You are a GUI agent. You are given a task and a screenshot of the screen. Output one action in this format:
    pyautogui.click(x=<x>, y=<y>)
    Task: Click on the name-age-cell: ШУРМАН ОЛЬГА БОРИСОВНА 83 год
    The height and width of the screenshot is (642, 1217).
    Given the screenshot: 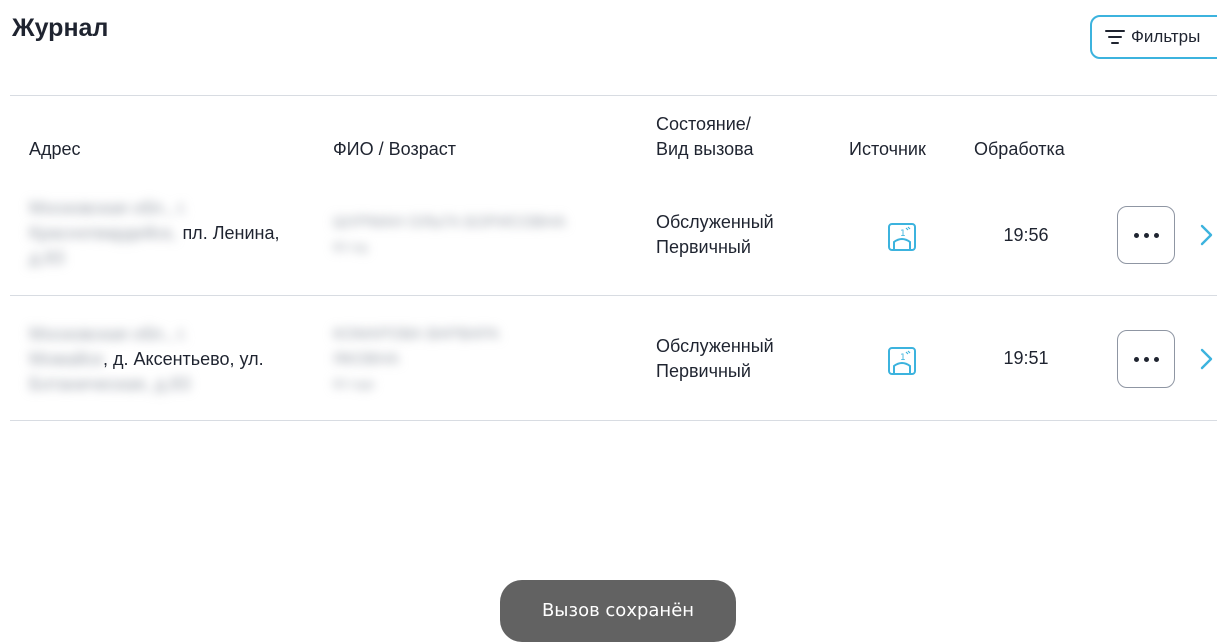 What is the action you would take?
    pyautogui.click(x=449, y=235)
    